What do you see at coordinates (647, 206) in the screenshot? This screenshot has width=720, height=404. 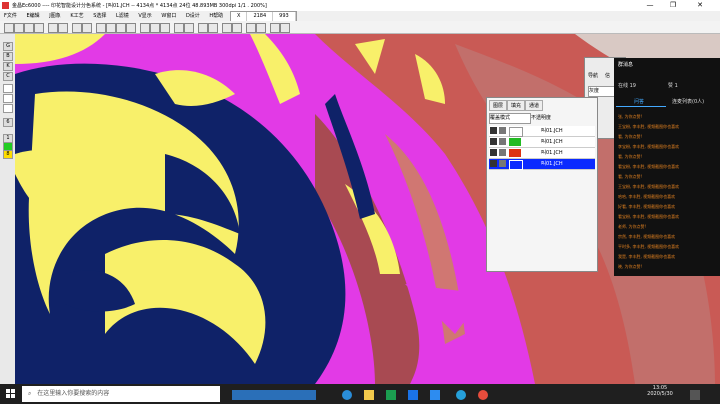 I see `chat-message: 好看, 李丰胜, 视频截图你也喜欢` at bounding box center [647, 206].